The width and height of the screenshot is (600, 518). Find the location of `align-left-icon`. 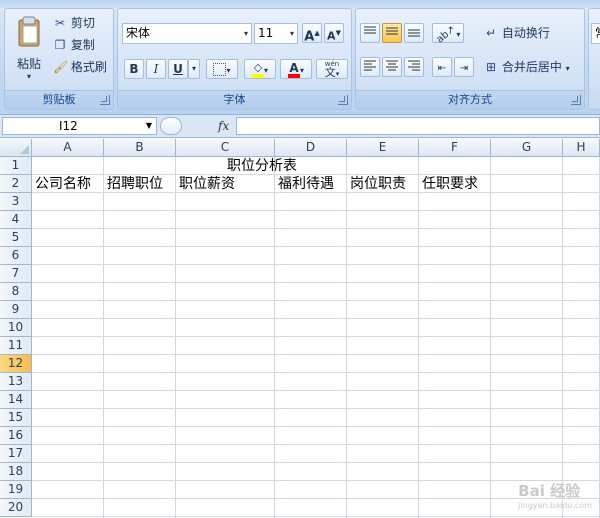

align-left-icon is located at coordinates (370, 65).